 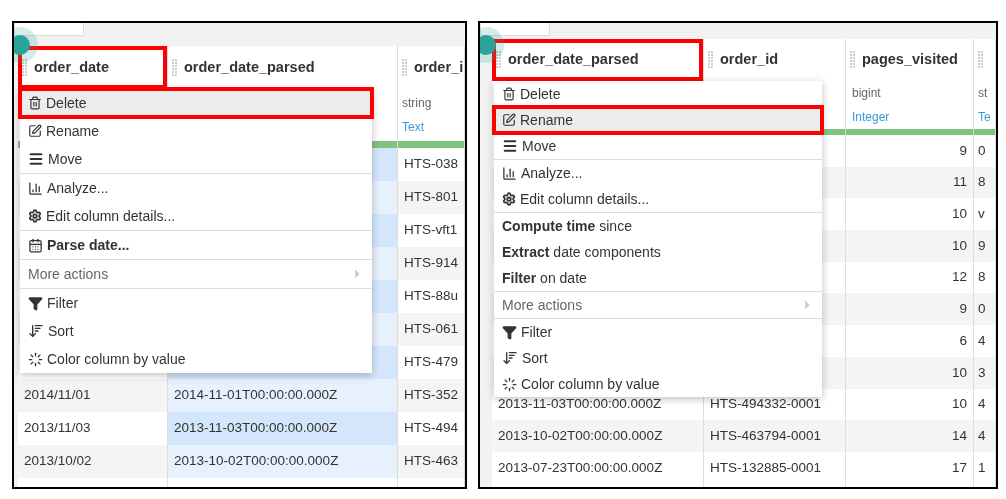 What do you see at coordinates (658, 226) in the screenshot?
I see `menu-item: Compute time since` at bounding box center [658, 226].